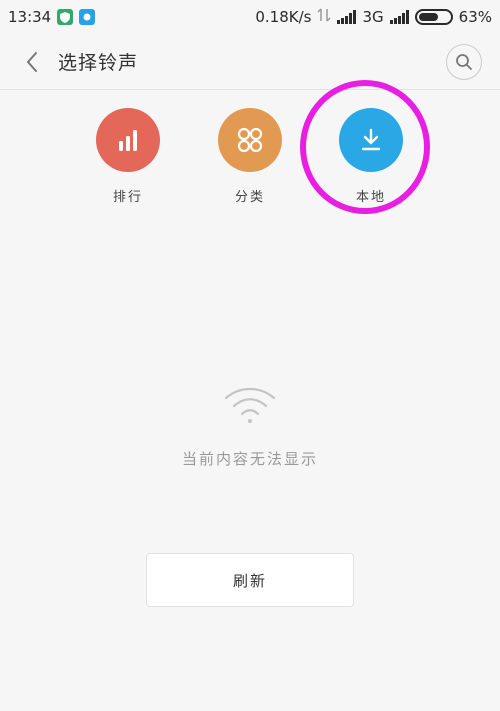  Describe the element at coordinates (250, 426) in the screenshot. I see `empty-state: 当前内容无法显示` at that location.